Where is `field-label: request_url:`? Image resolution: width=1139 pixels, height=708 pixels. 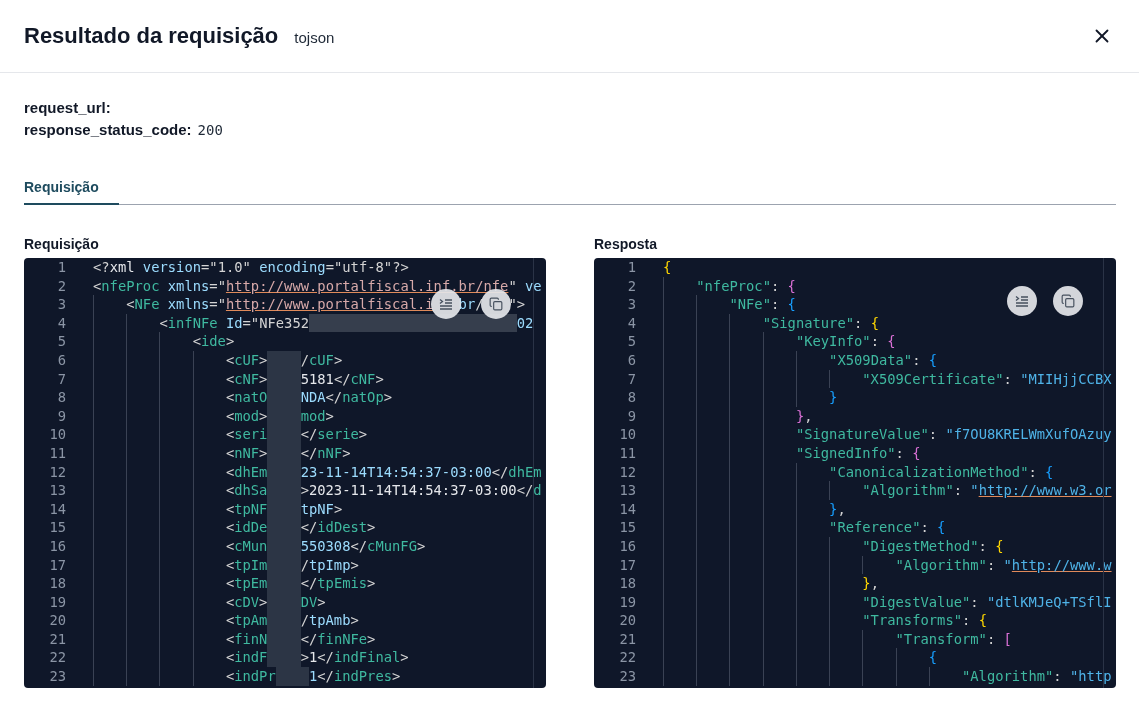 field-label: request_url: is located at coordinates (67, 107).